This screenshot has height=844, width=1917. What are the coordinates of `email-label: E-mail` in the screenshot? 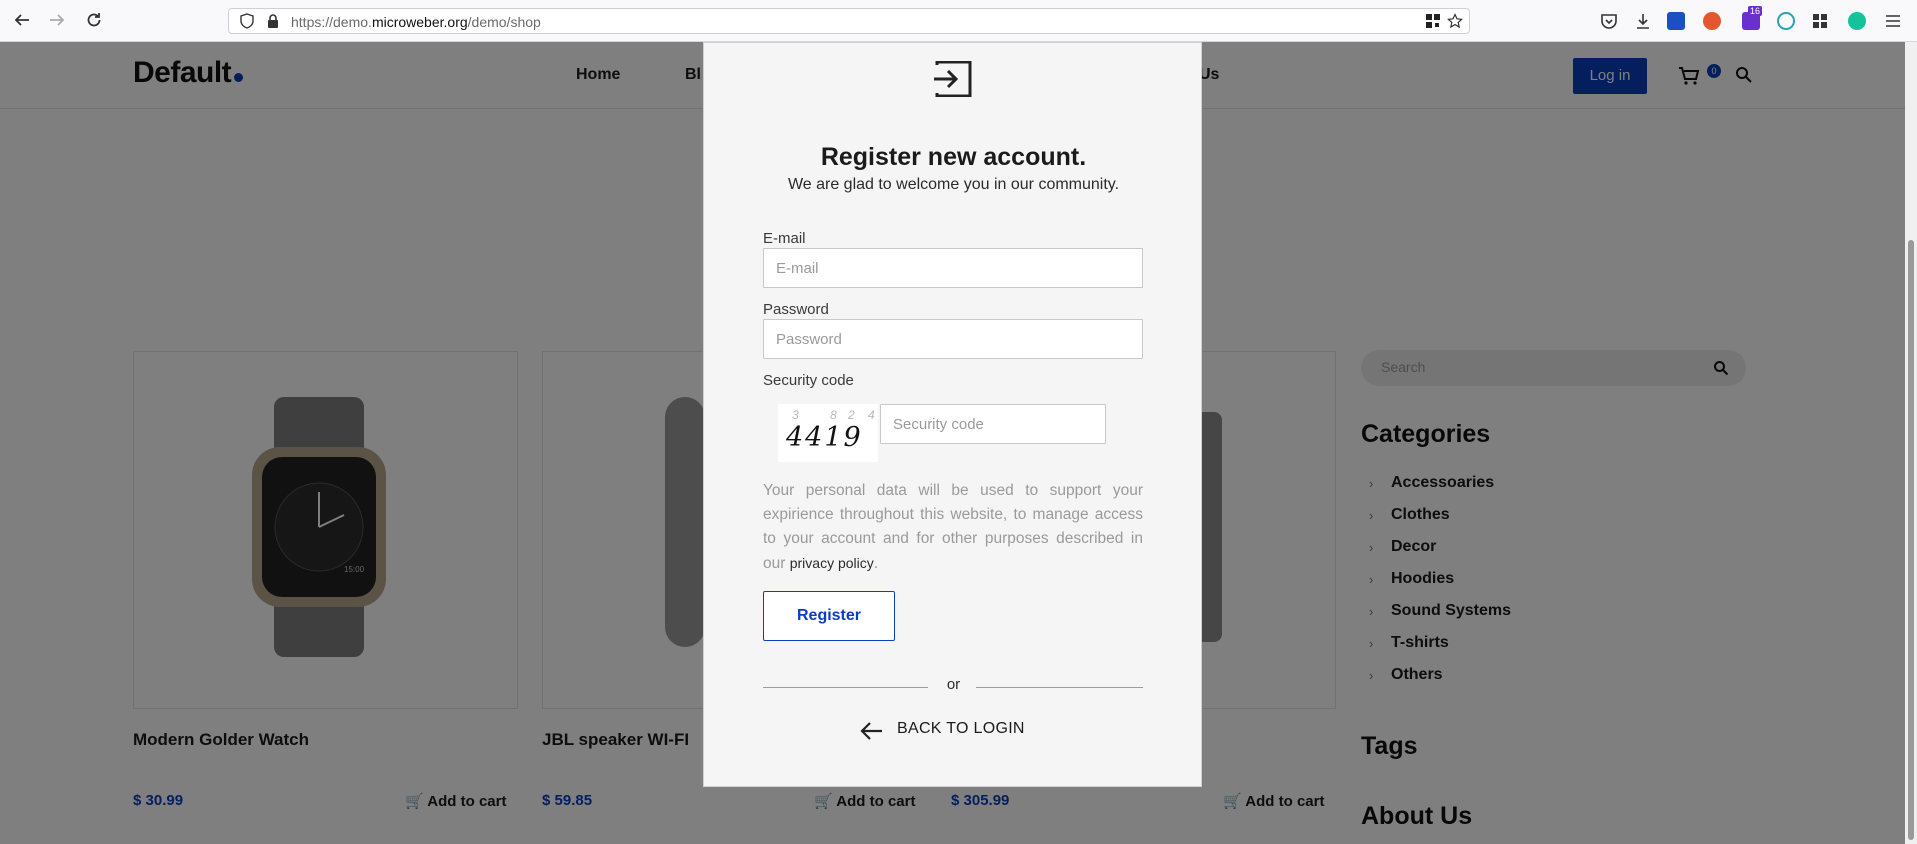 It's located at (784, 238).